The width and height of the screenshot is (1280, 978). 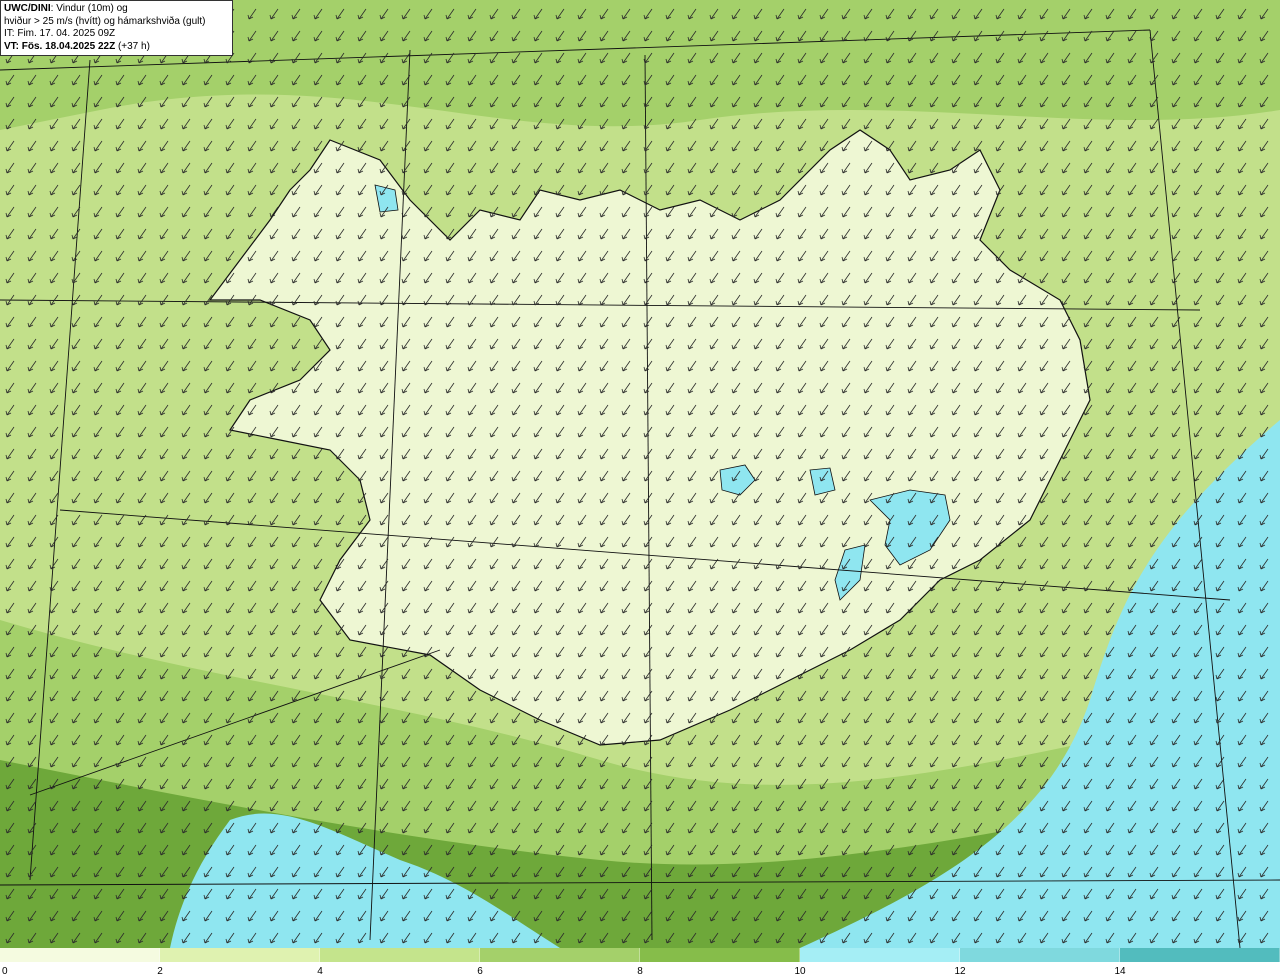 I want to click on legend-tick-label: 6, so click(x=480, y=971).